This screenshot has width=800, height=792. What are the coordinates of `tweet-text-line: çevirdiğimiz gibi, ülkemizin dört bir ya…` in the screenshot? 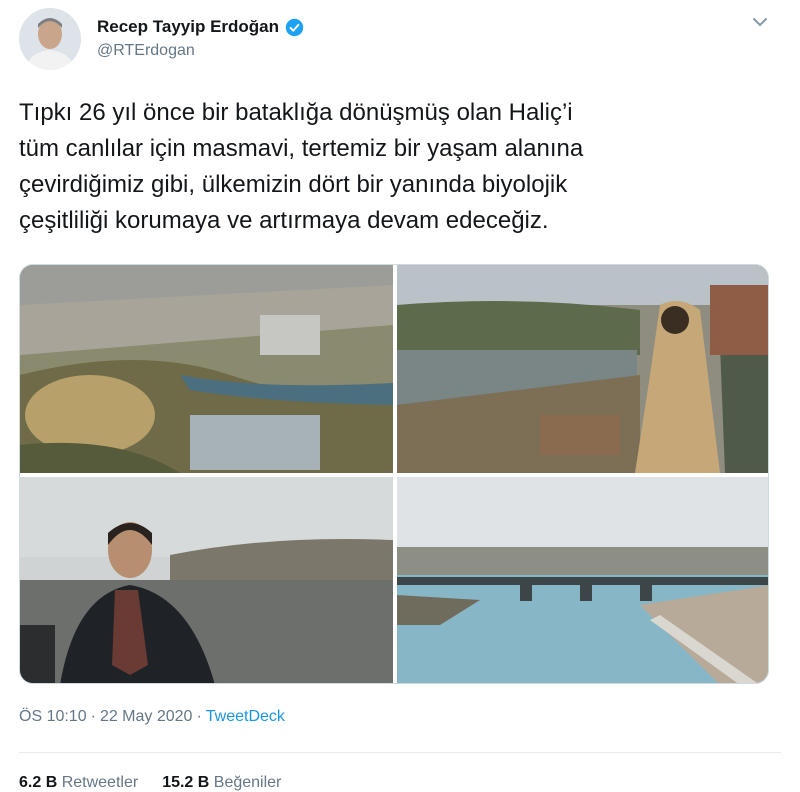 It's located at (293, 184).